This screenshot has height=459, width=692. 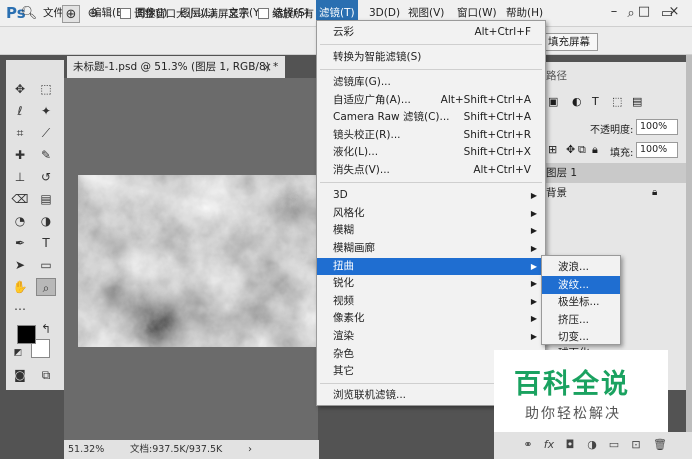 I want to click on watermark-subtitle: 助你轻松解决, so click(x=573, y=414).